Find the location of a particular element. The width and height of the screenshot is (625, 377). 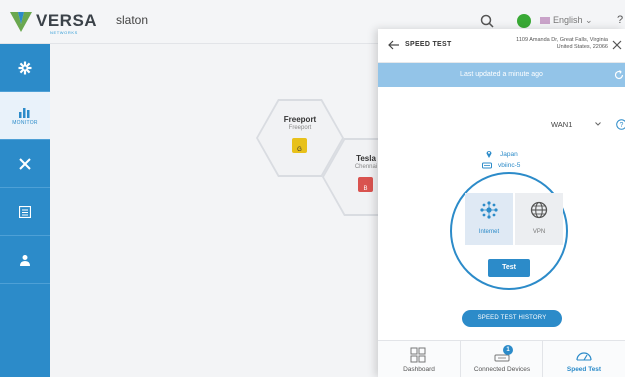

logo-text: VERSA is located at coordinates (67, 20).